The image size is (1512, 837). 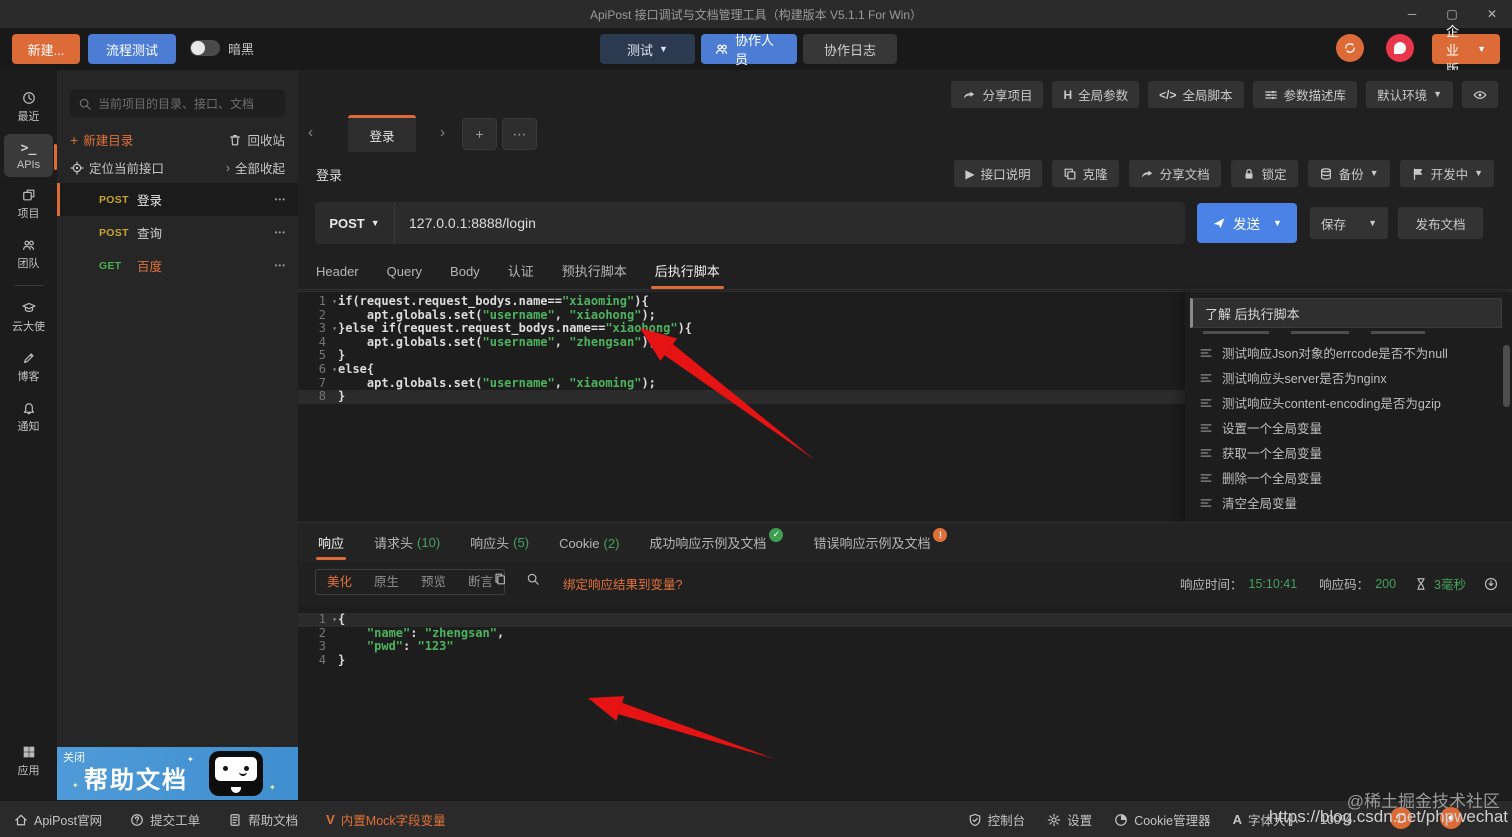 I want to click on learn-post-script-link: 了解 后执行脚本, so click(x=1346, y=313).